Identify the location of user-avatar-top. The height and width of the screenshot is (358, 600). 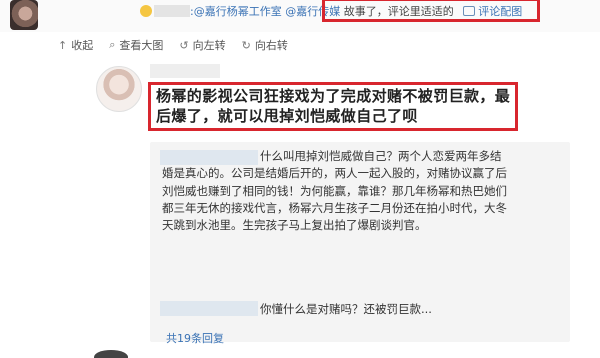
(24, 15).